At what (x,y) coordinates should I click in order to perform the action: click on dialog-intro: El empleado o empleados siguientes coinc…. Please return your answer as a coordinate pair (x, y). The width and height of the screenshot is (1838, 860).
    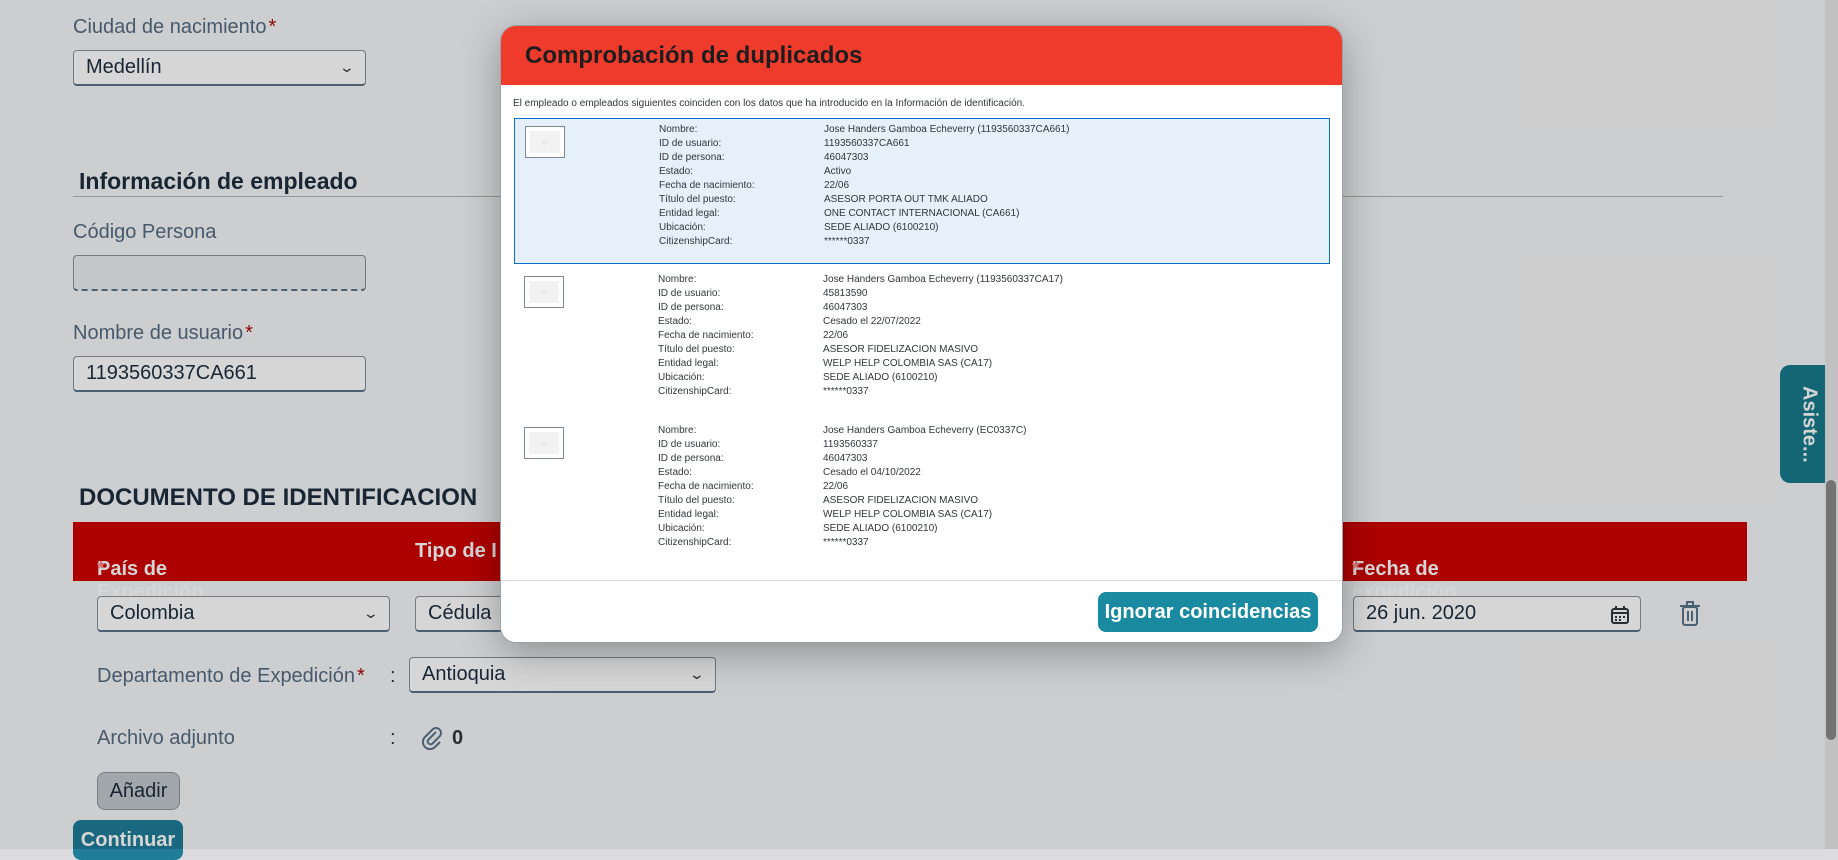
    Looking at the image, I should click on (769, 103).